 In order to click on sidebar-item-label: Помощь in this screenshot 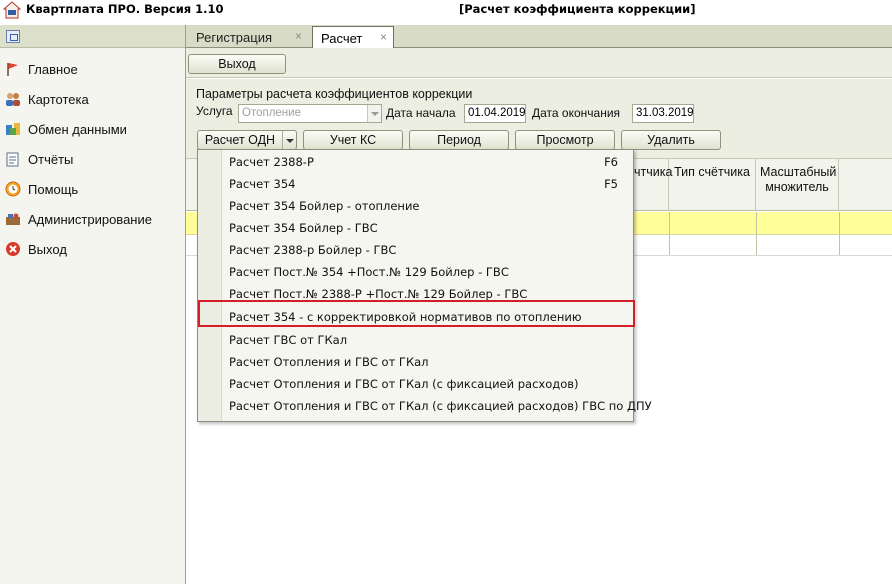, I will do `click(53, 189)`.